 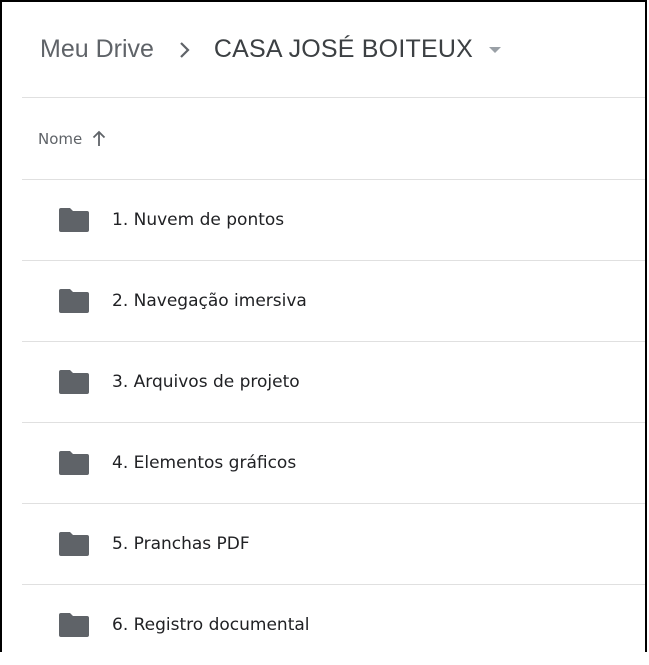 What do you see at coordinates (211, 625) in the screenshot?
I see `list-item-label: 6. Registro documental` at bounding box center [211, 625].